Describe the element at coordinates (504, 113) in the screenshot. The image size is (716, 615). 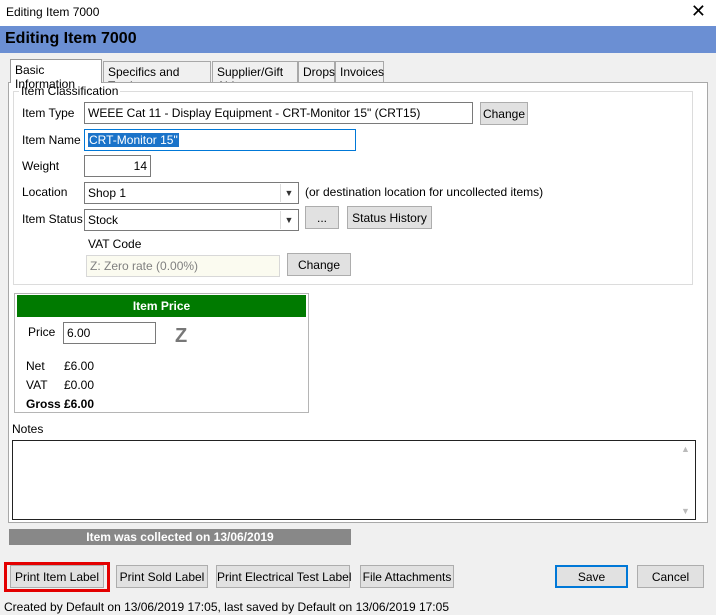
I see `change-item-type-button: Change` at that location.